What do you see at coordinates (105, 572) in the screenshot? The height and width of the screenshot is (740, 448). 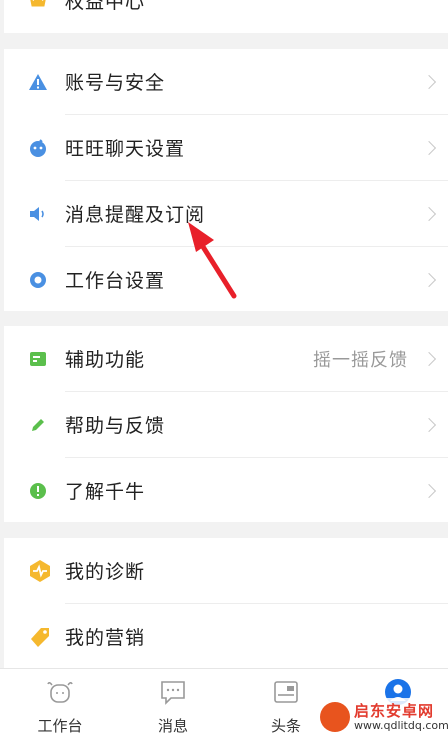 I see `my-diagnosis-label: 我的诊断` at bounding box center [105, 572].